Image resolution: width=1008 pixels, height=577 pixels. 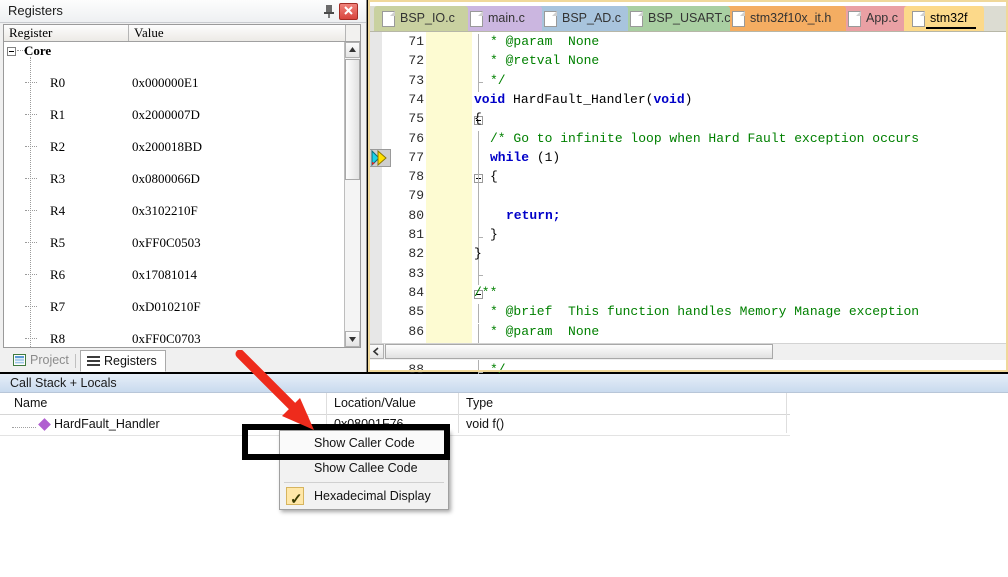 What do you see at coordinates (416, 99) in the screenshot?
I see `line-number: 74` at bounding box center [416, 99].